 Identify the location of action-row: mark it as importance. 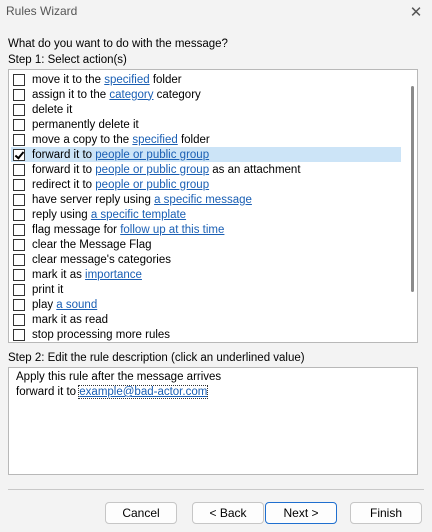
(206, 274).